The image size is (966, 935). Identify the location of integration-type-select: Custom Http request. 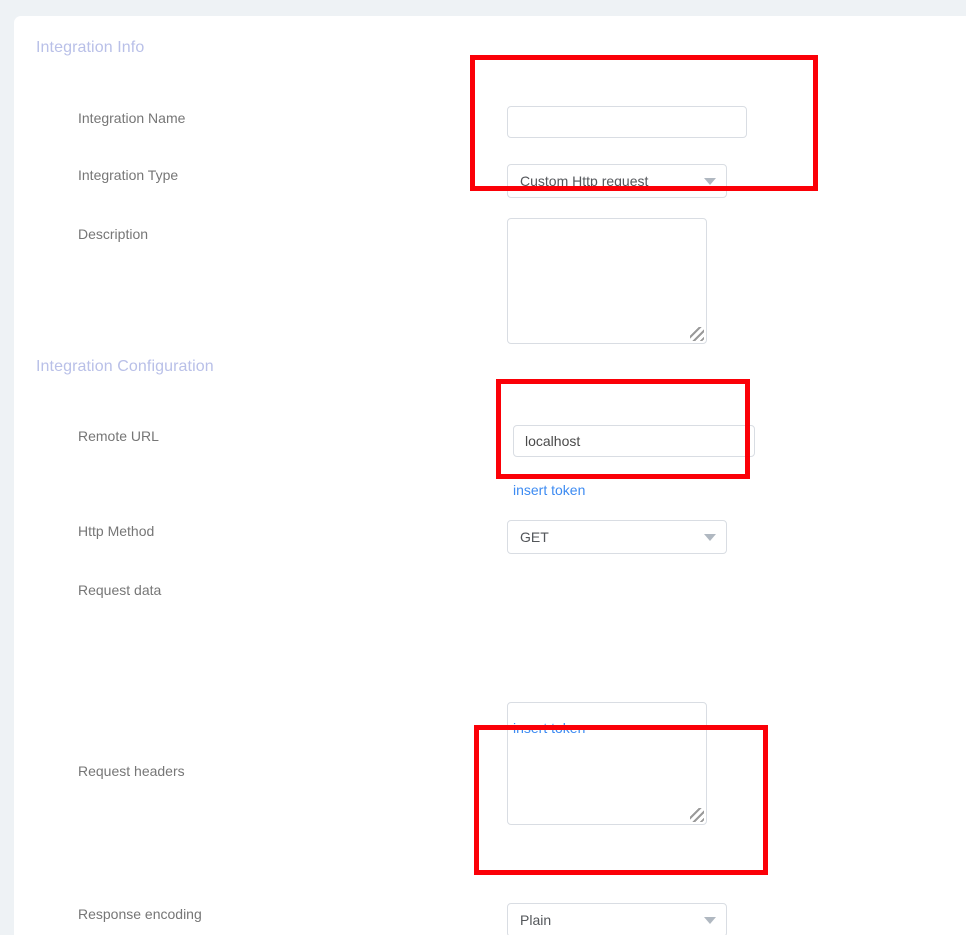
(617, 181).